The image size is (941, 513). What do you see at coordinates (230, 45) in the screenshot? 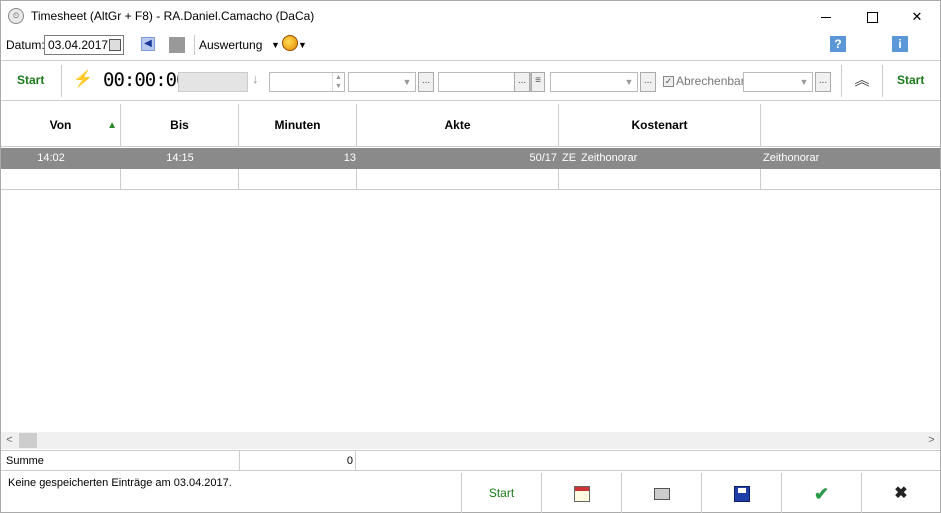
I see `auswertung-menu: Auswertung` at bounding box center [230, 45].